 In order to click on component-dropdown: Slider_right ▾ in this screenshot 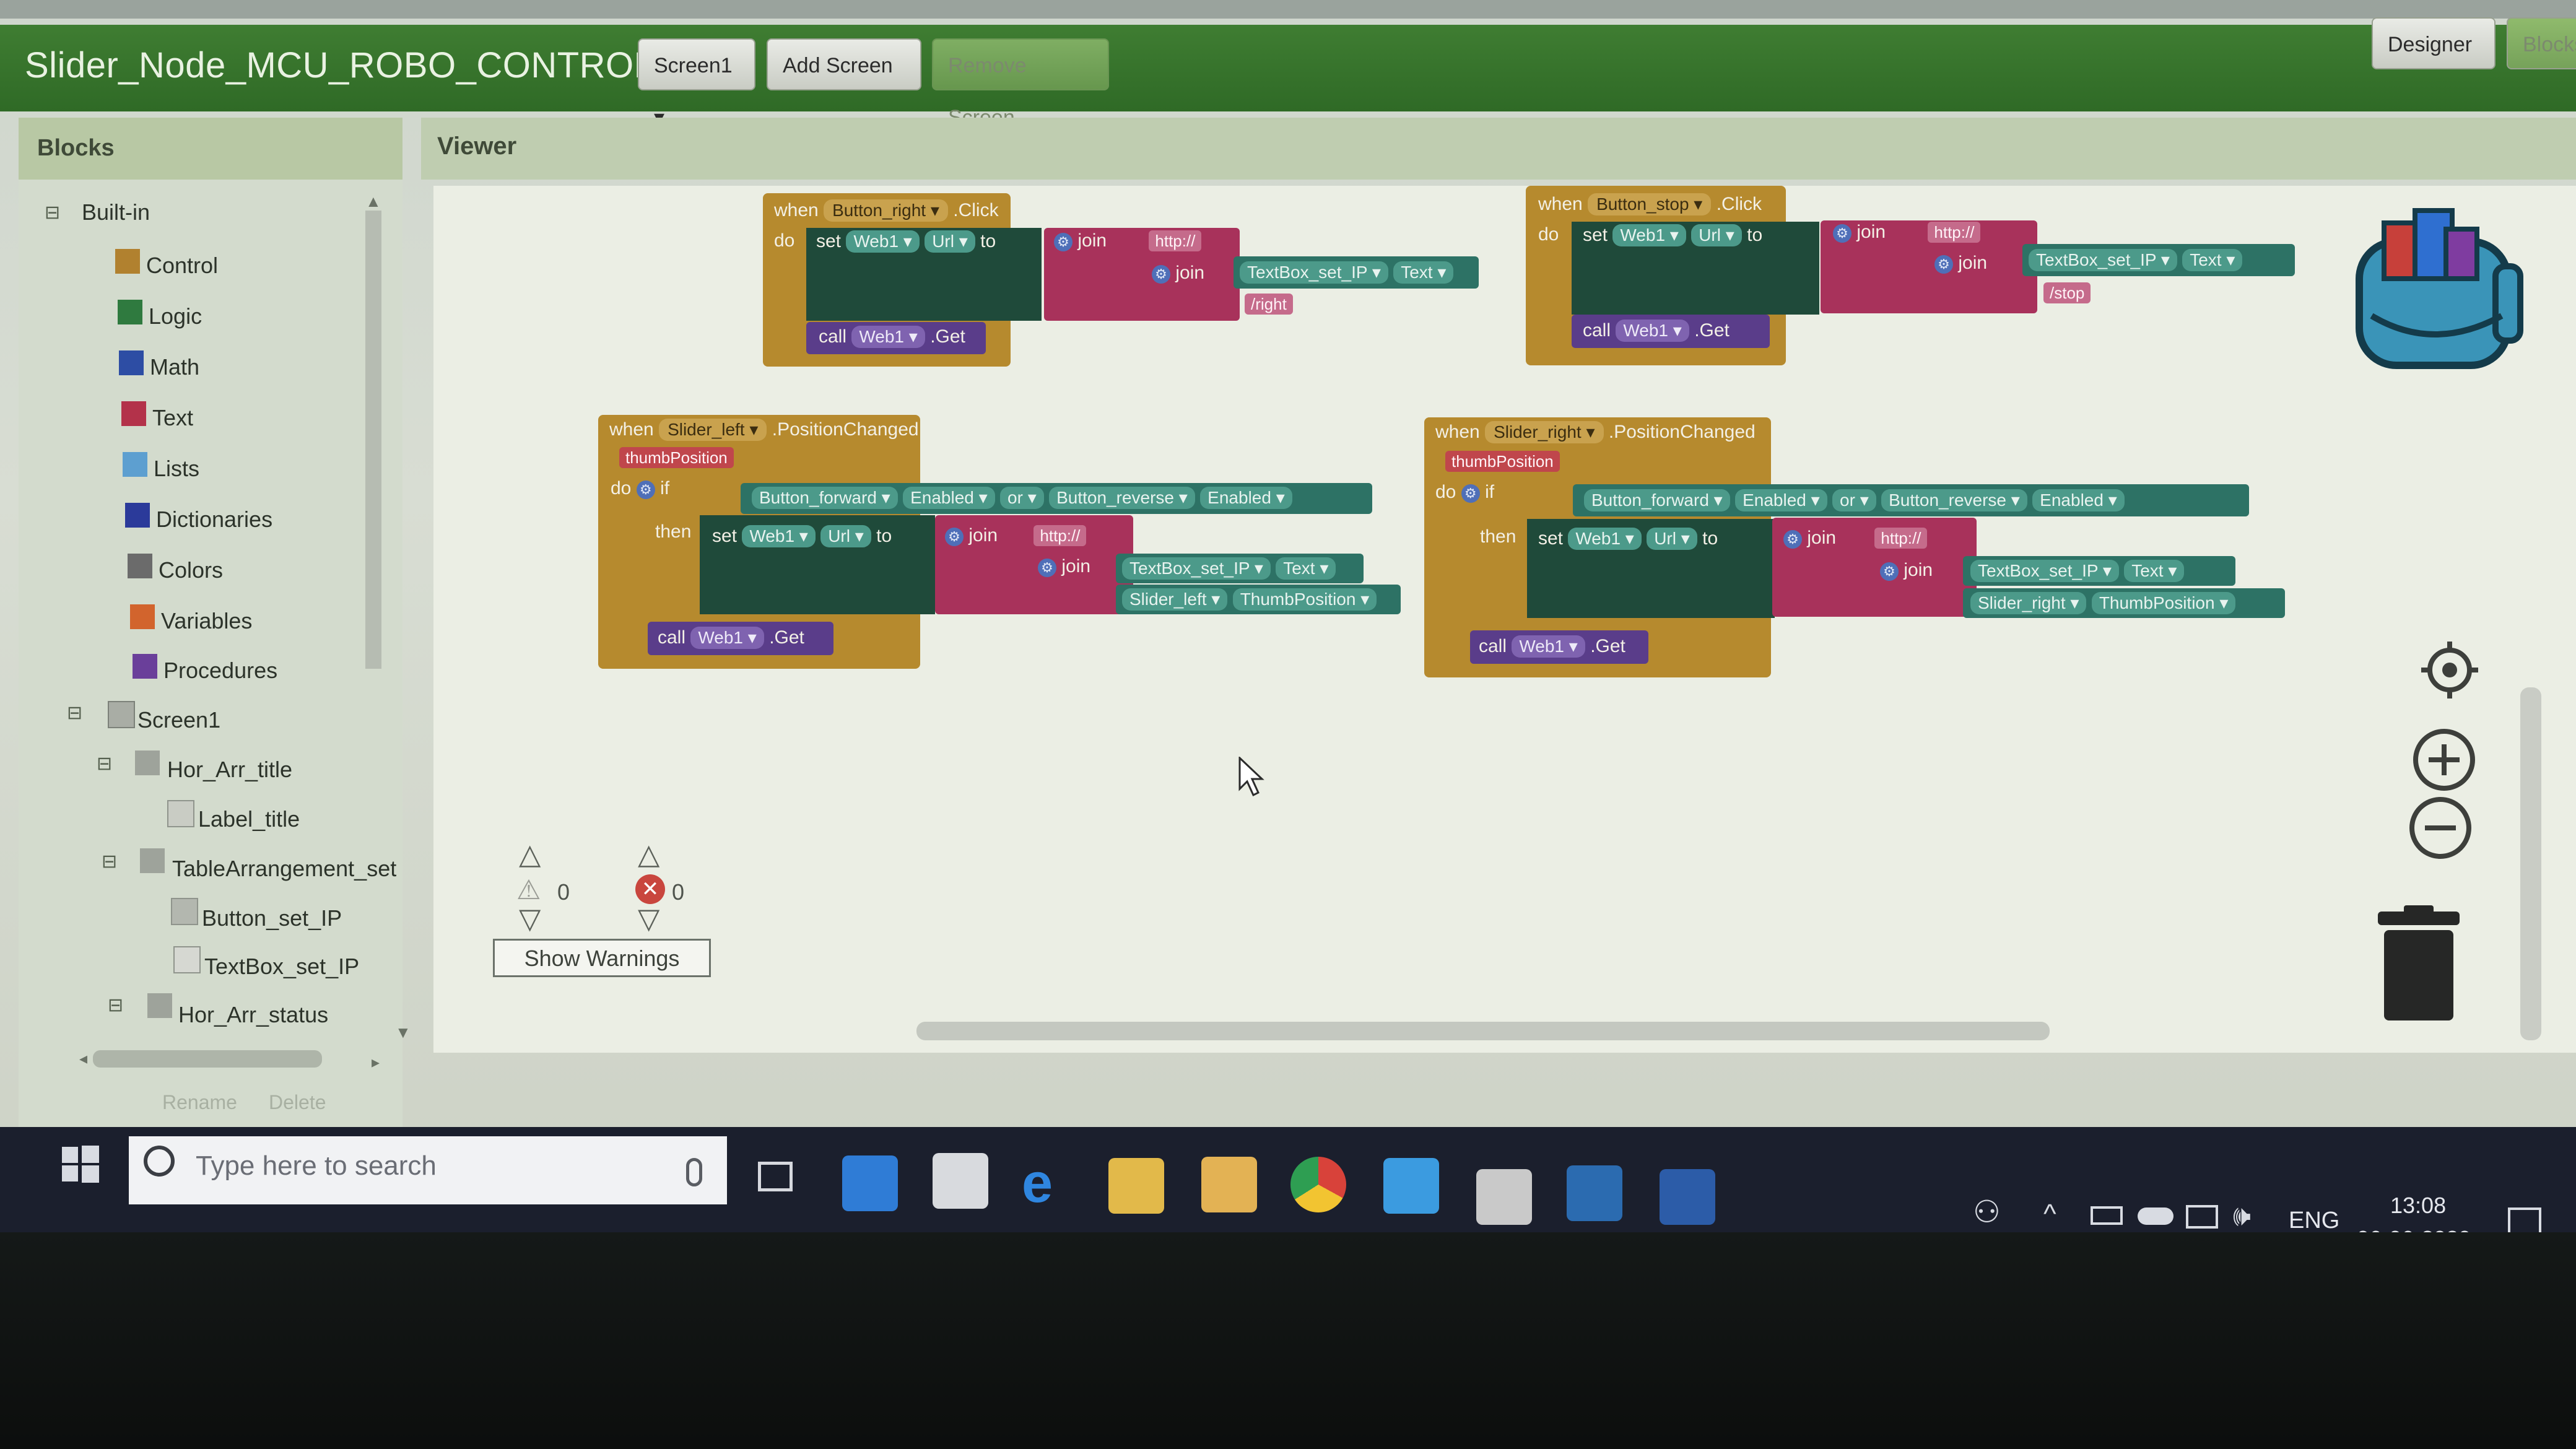, I will do `click(1544, 432)`.